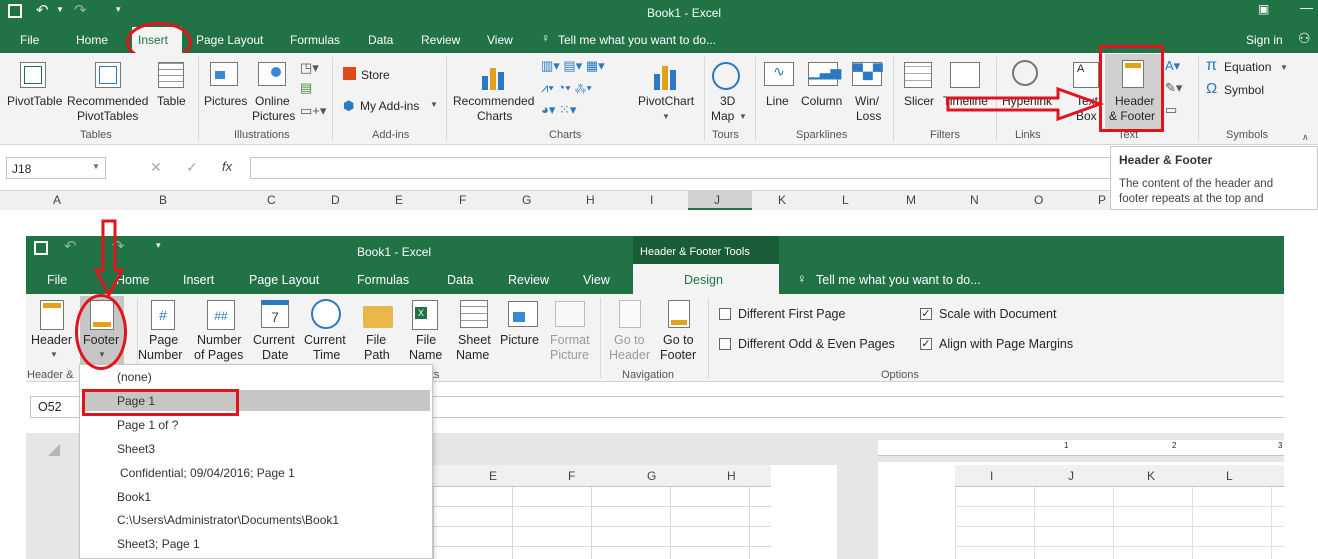 Image resolution: width=1318 pixels, height=559 pixels. I want to click on store-label: Store, so click(375, 75).